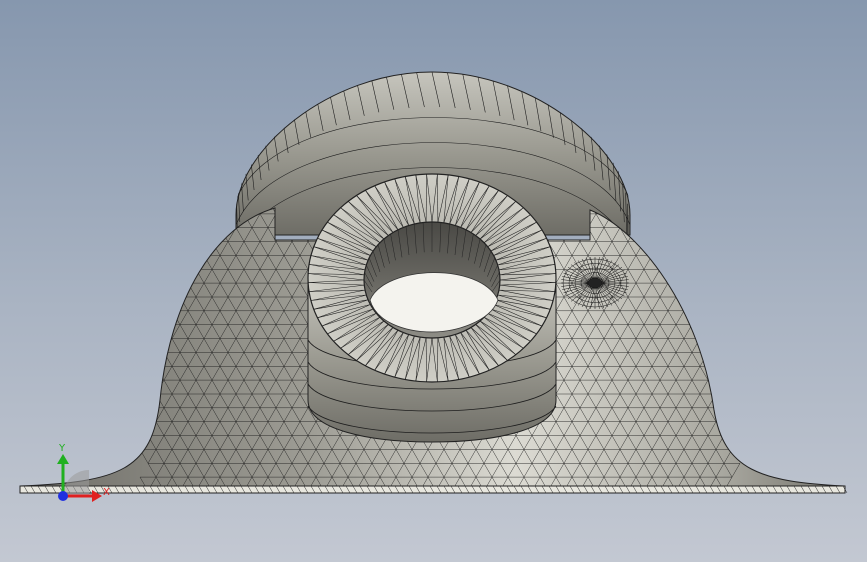 This screenshot has width=867, height=562. I want to click on x-axis-arrowhead, so click(97, 496).